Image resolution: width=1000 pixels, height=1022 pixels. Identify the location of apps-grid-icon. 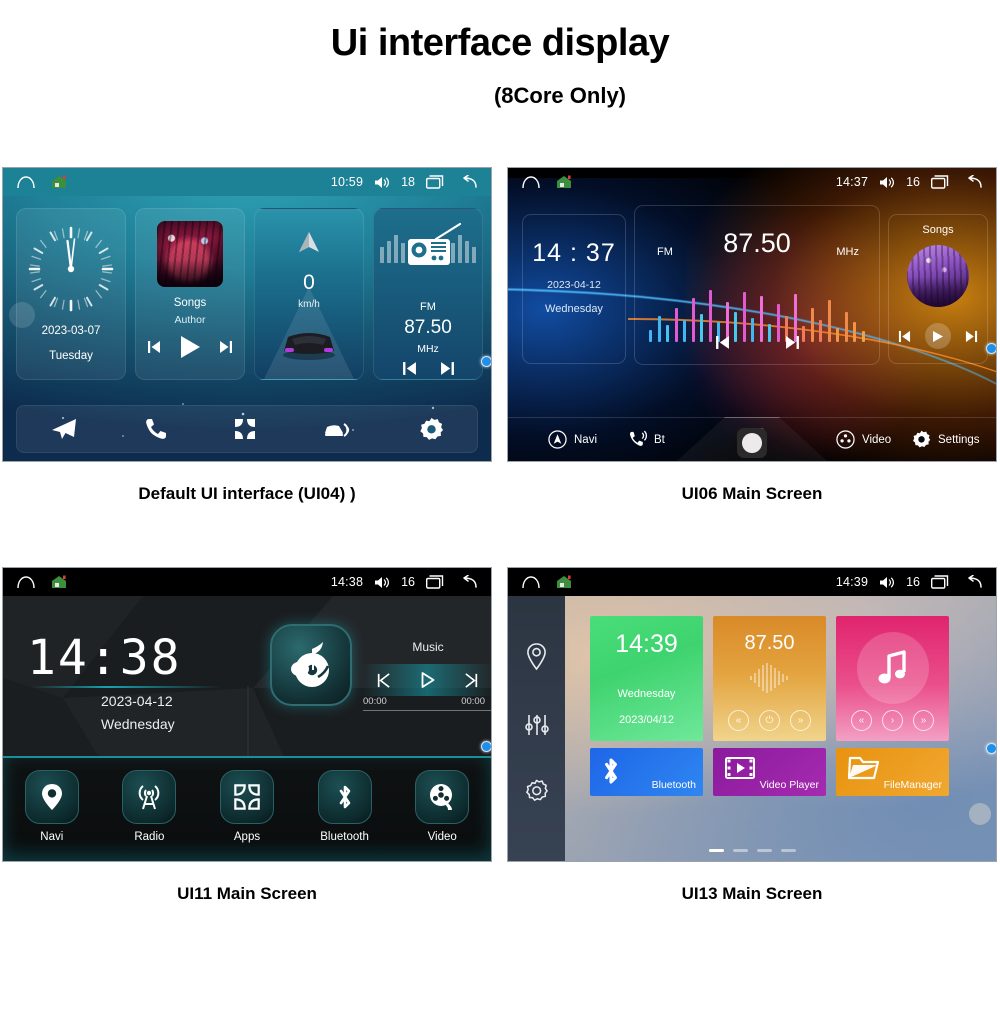
(245, 429).